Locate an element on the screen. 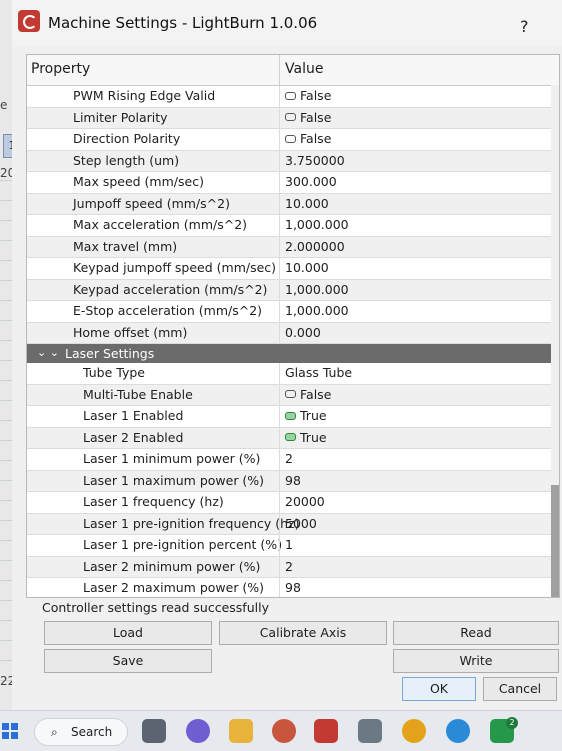  edge-icon is located at coordinates (458, 731).